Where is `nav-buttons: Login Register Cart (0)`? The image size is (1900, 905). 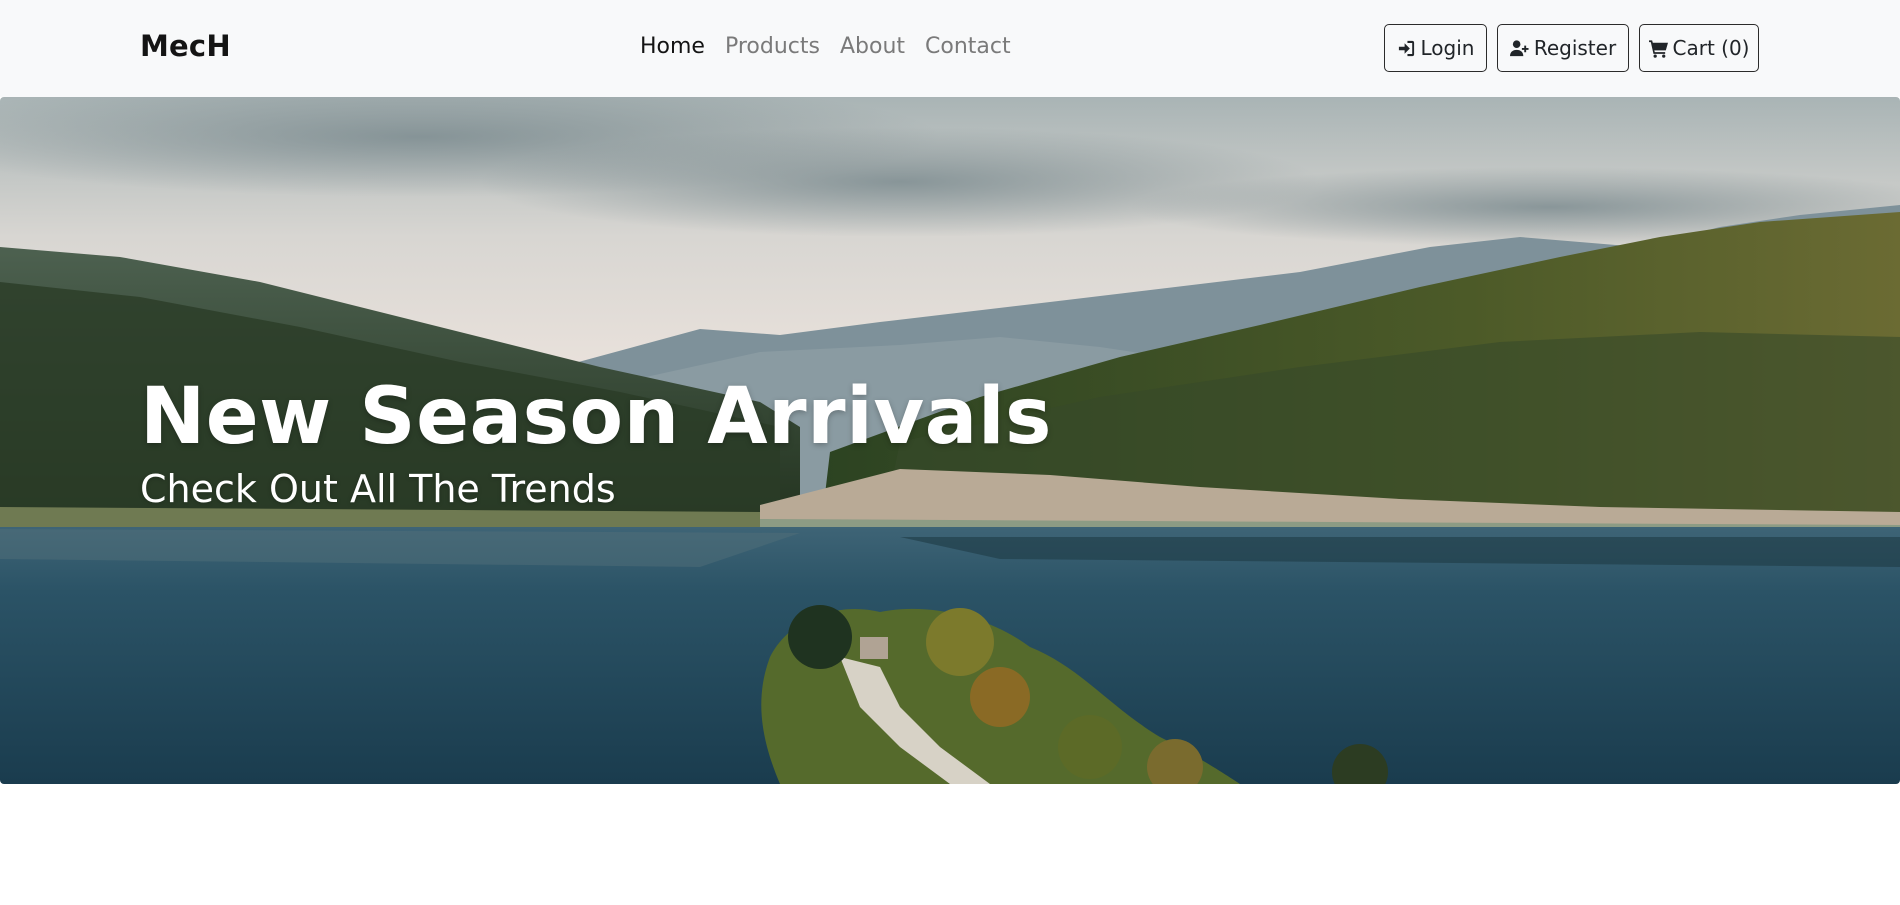 nav-buttons: Login Register Cart (0) is located at coordinates (950, 48).